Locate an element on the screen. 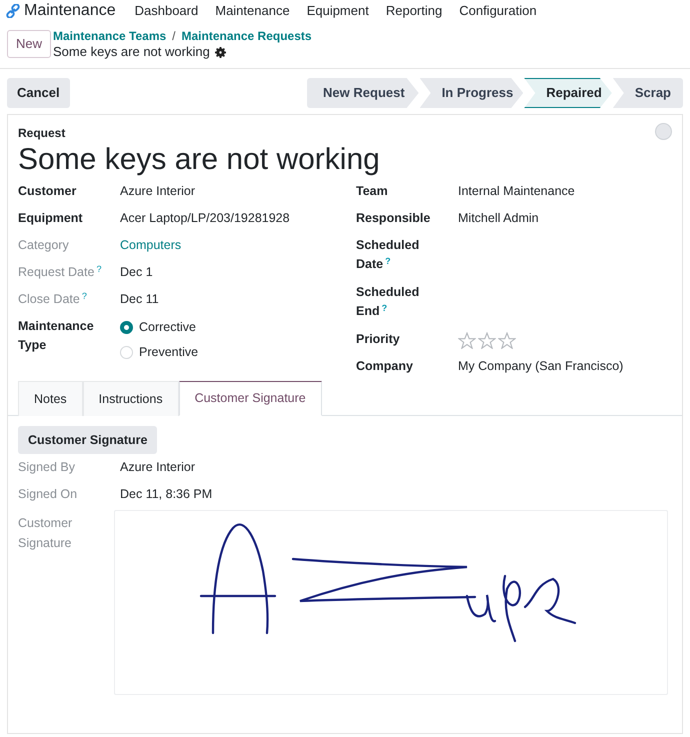 This screenshot has height=737, width=690. field-label: Customer is located at coordinates (48, 191).